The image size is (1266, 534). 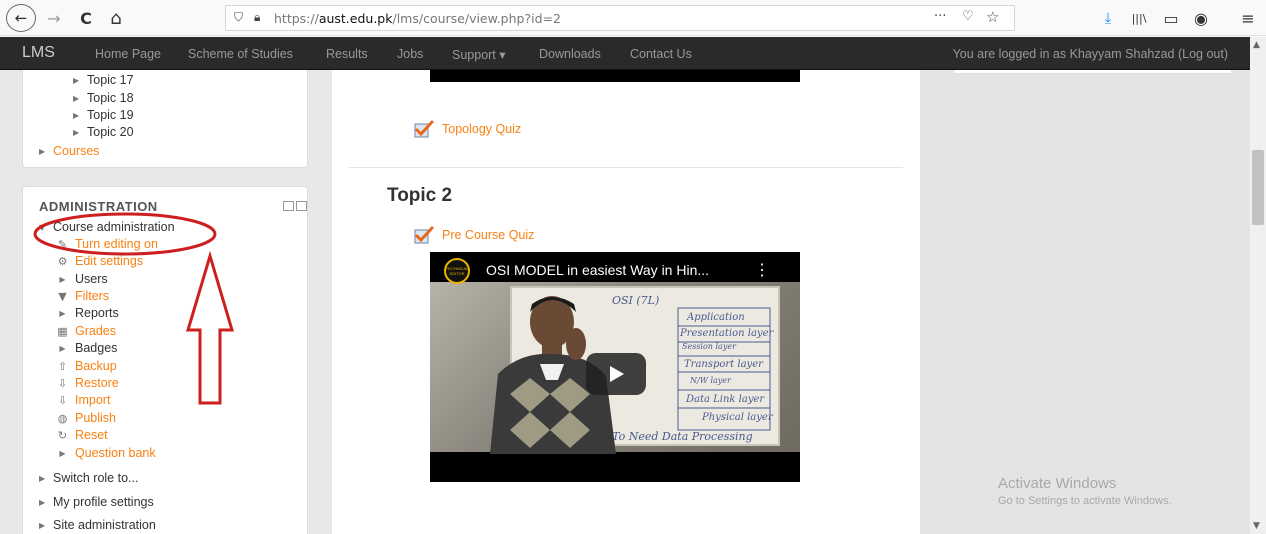 What do you see at coordinates (992, 17) in the screenshot?
I see `bookmark-star-icon: ☆` at bounding box center [992, 17].